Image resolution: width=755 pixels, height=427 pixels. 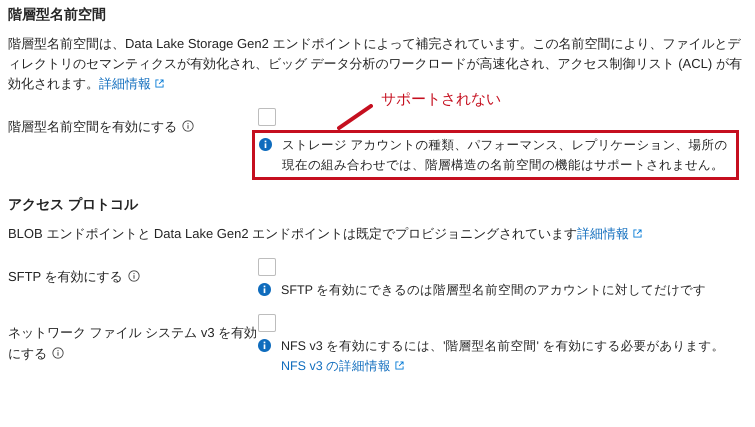 What do you see at coordinates (74, 204) in the screenshot?
I see `section-heading: アクセス プロトコル` at bounding box center [74, 204].